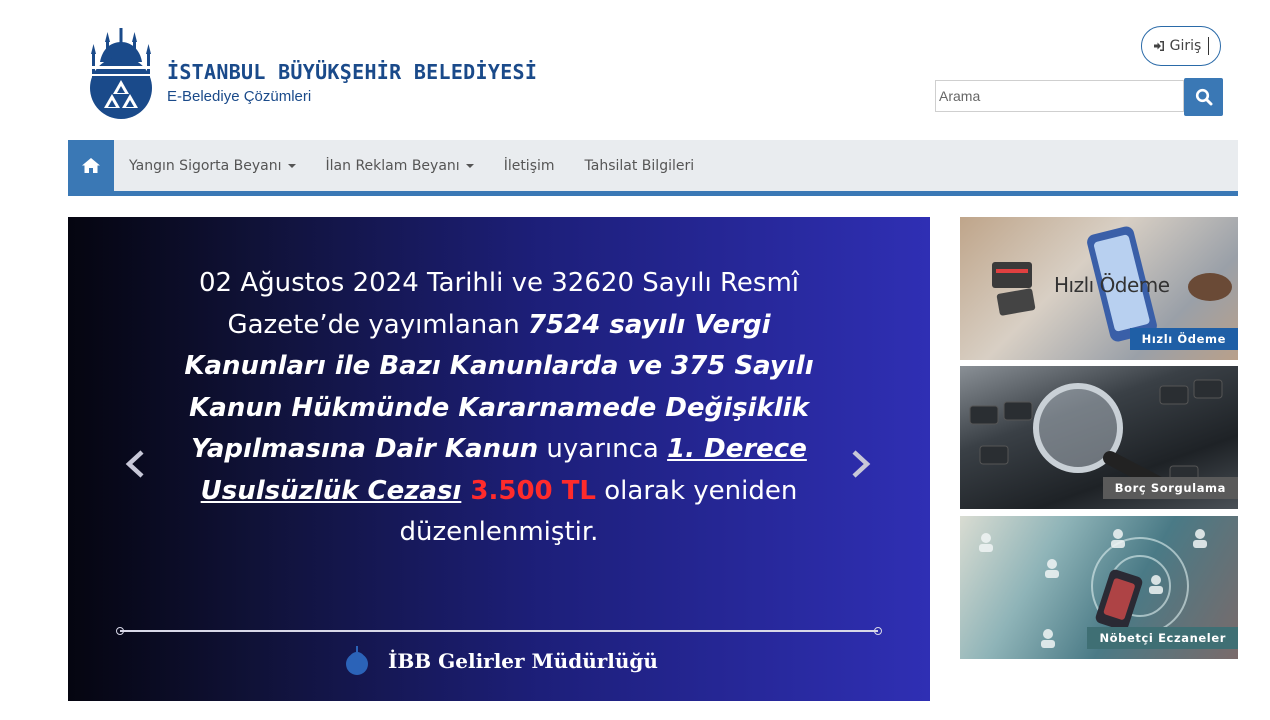 The image size is (1270, 720). I want to click on nav-item-label: Tahsilat Bilgileri, so click(639, 165).